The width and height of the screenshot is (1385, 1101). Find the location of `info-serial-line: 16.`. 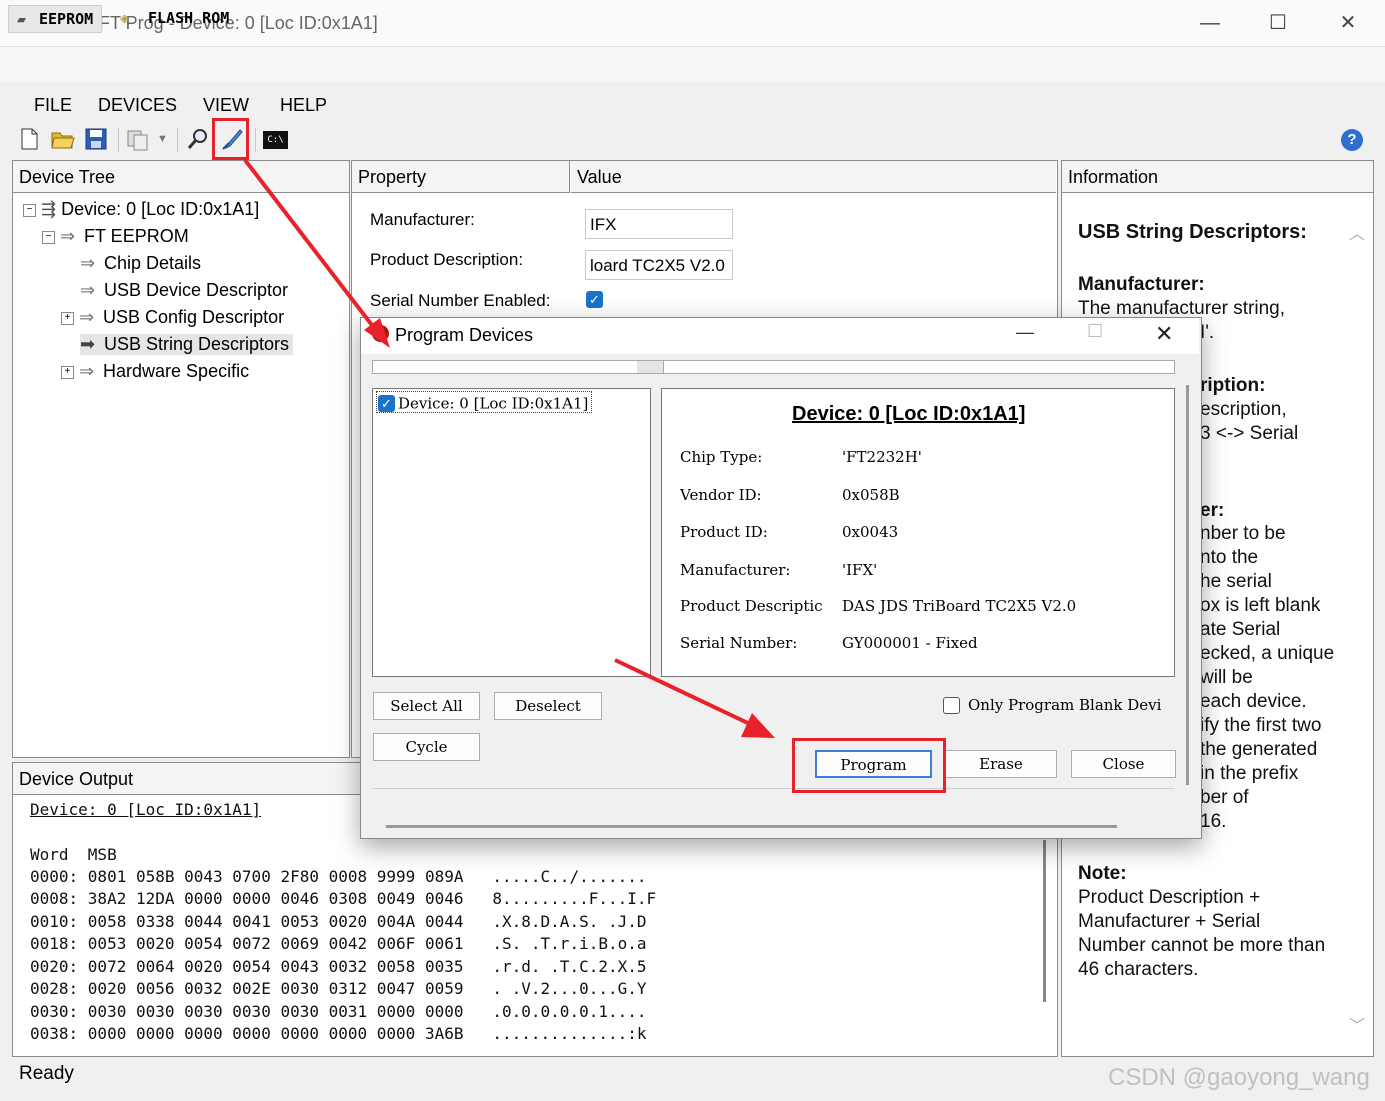

info-serial-line: 16. is located at coordinates (1213, 821).